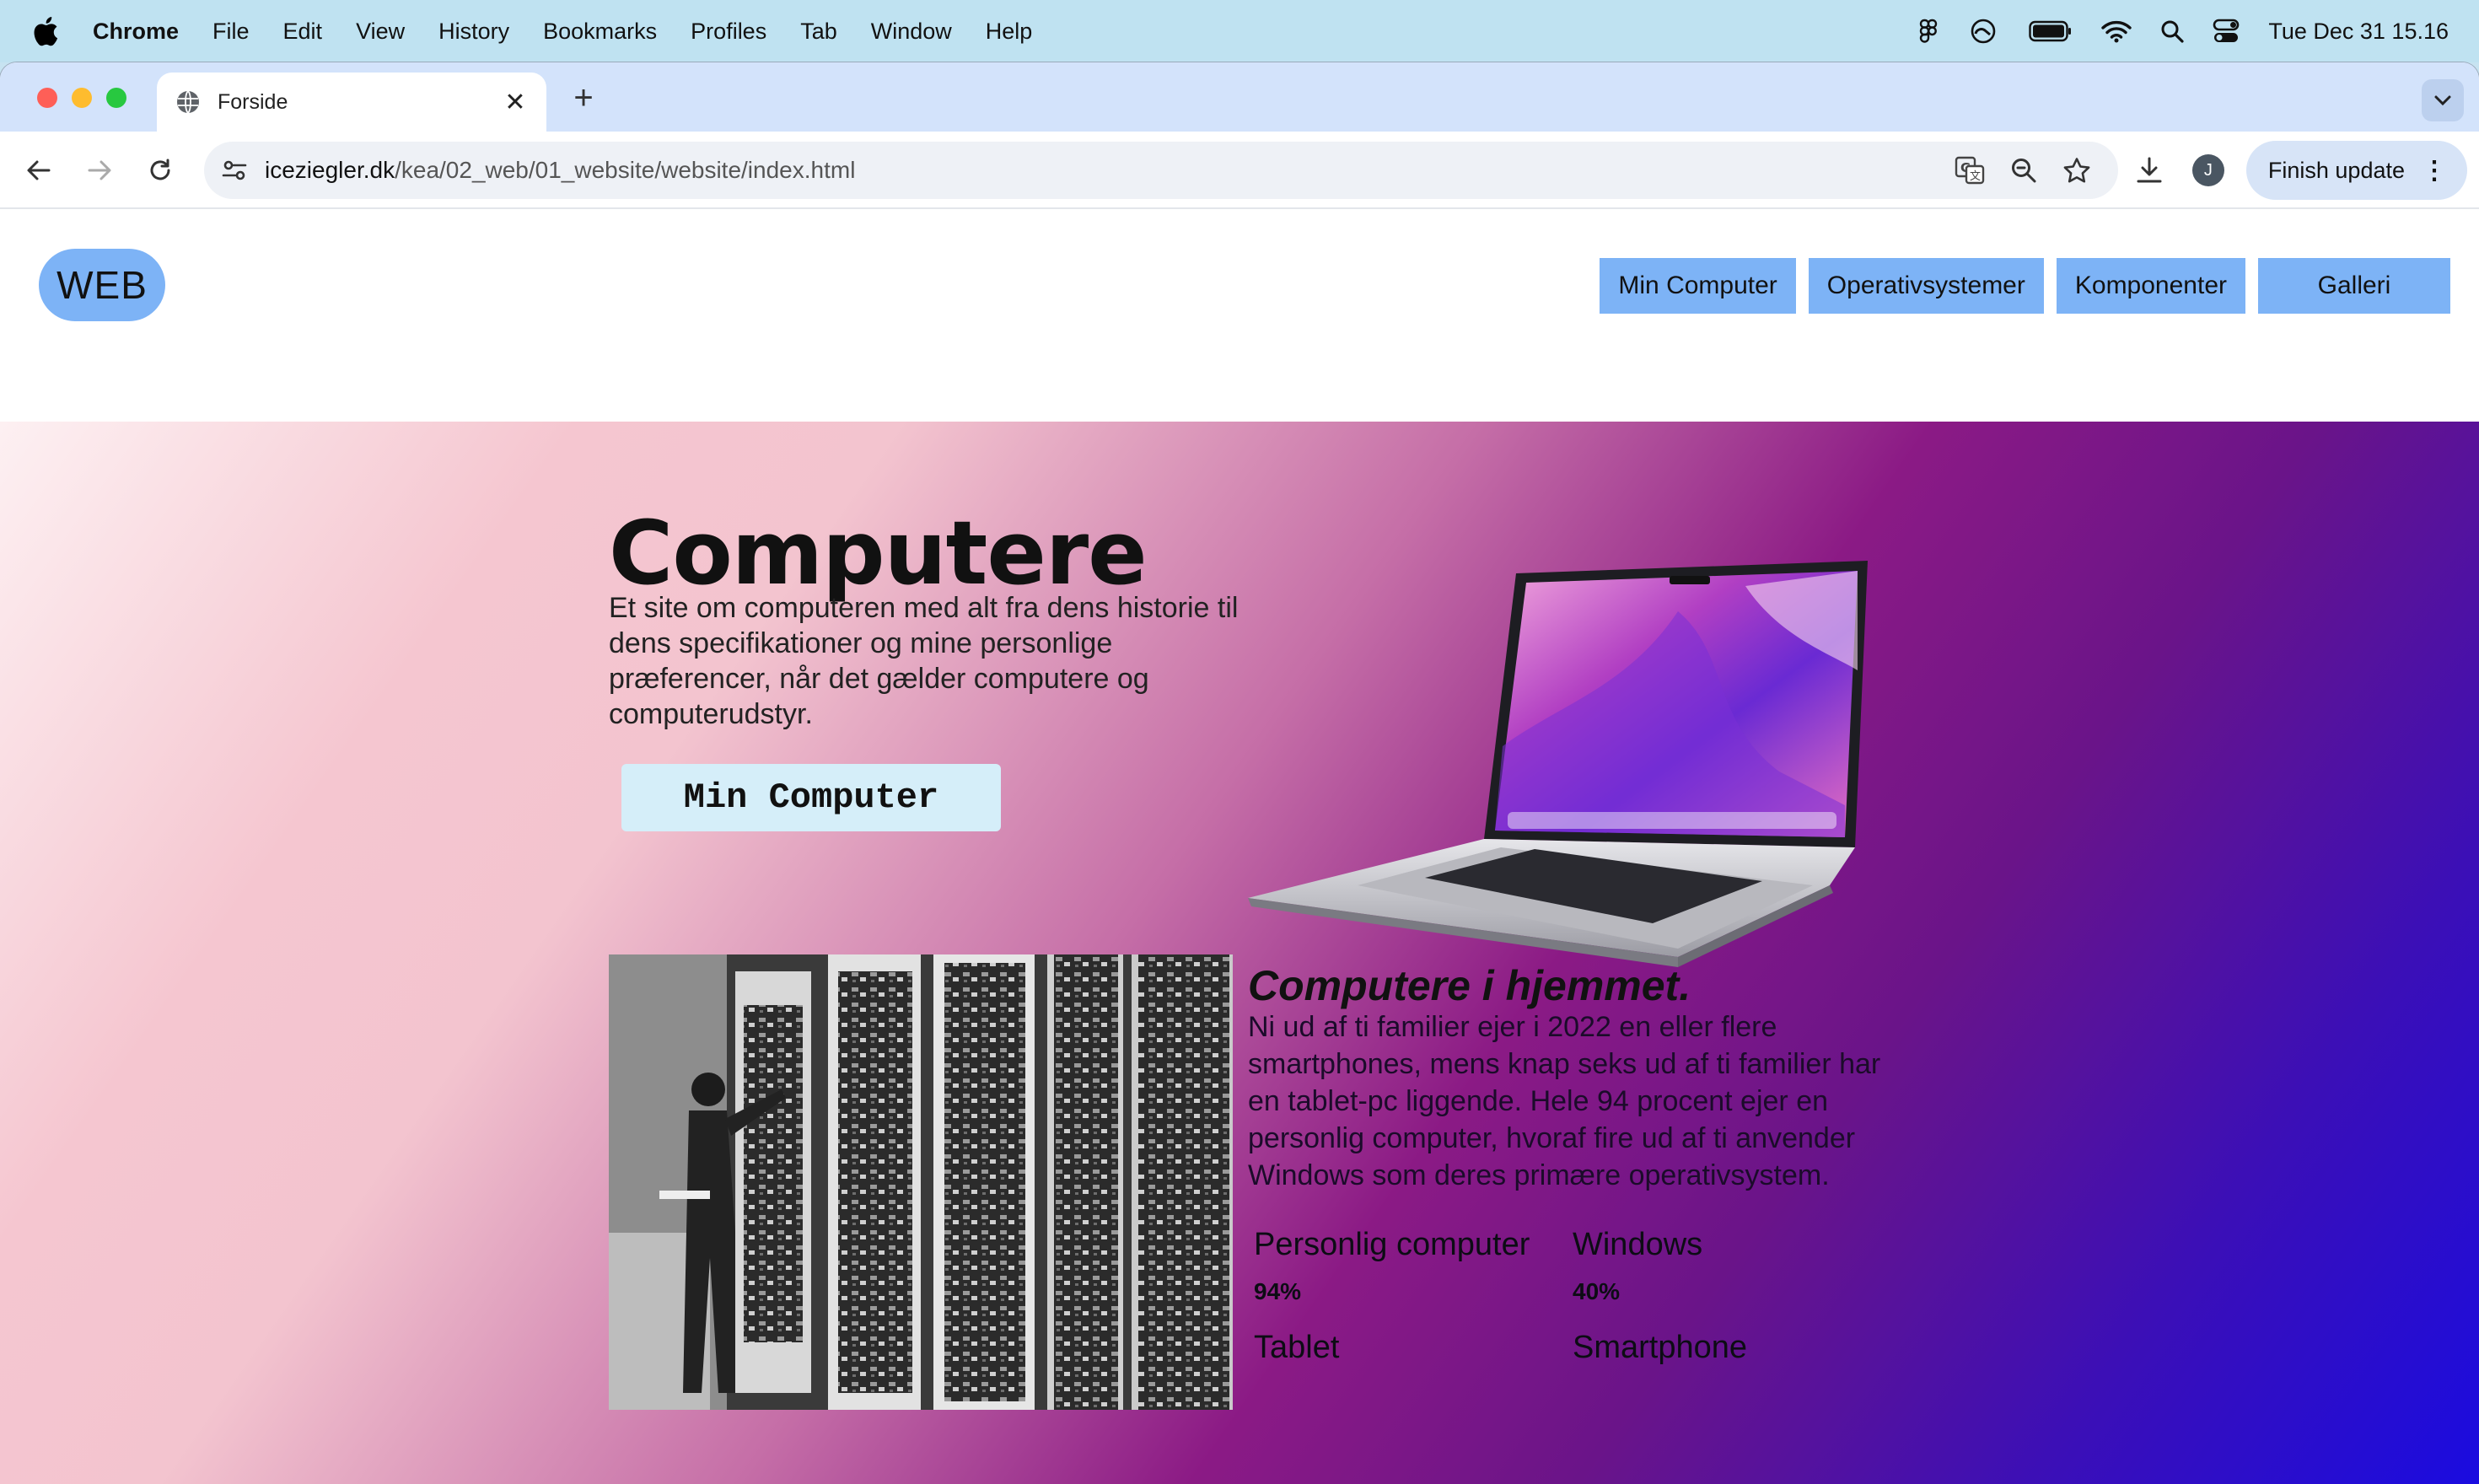 The image size is (2479, 1484). I want to click on stat-personlig-computer: Personlig computer 94%, so click(1414, 1266).